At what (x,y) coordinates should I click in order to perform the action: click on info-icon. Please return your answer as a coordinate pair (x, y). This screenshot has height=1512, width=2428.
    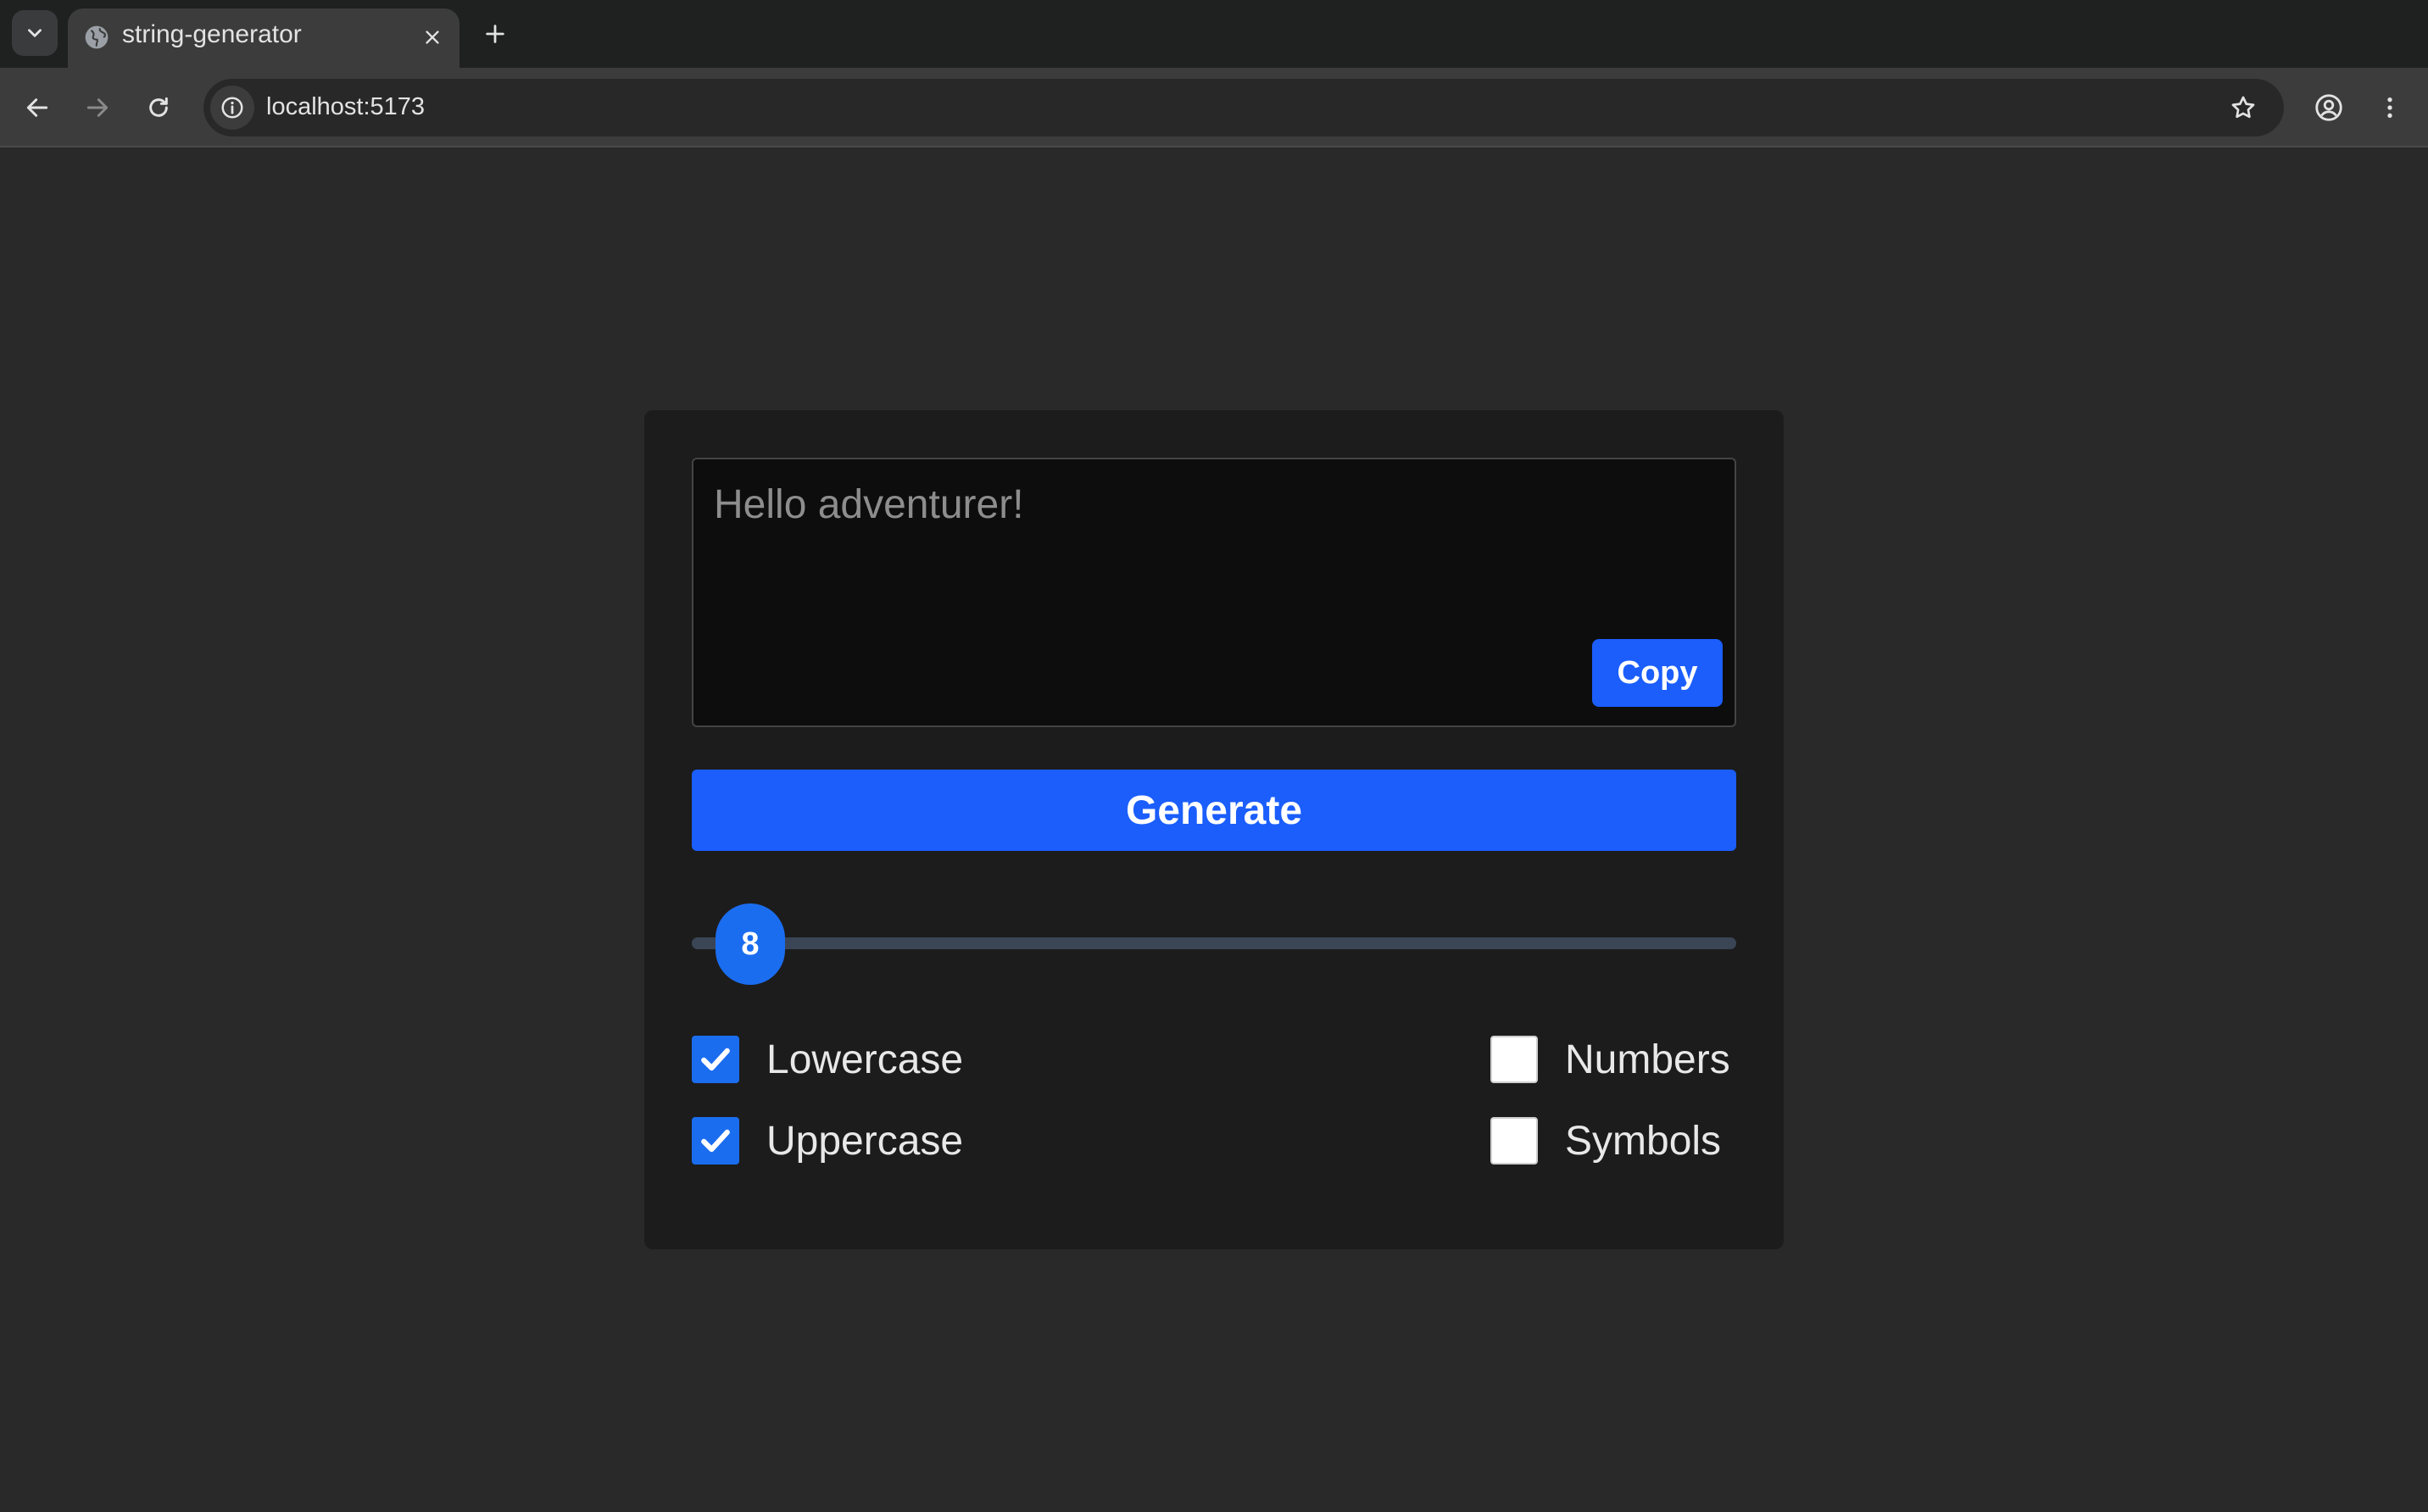
    Looking at the image, I should click on (232, 108).